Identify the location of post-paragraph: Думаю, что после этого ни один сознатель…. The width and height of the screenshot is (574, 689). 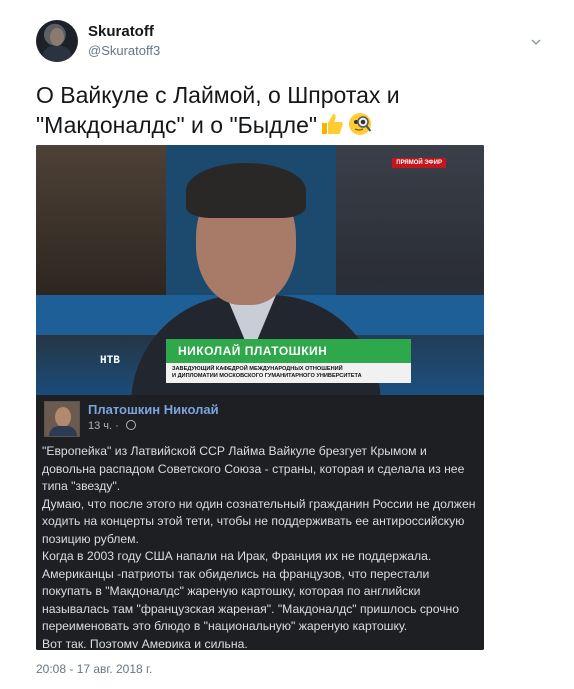
(259, 521).